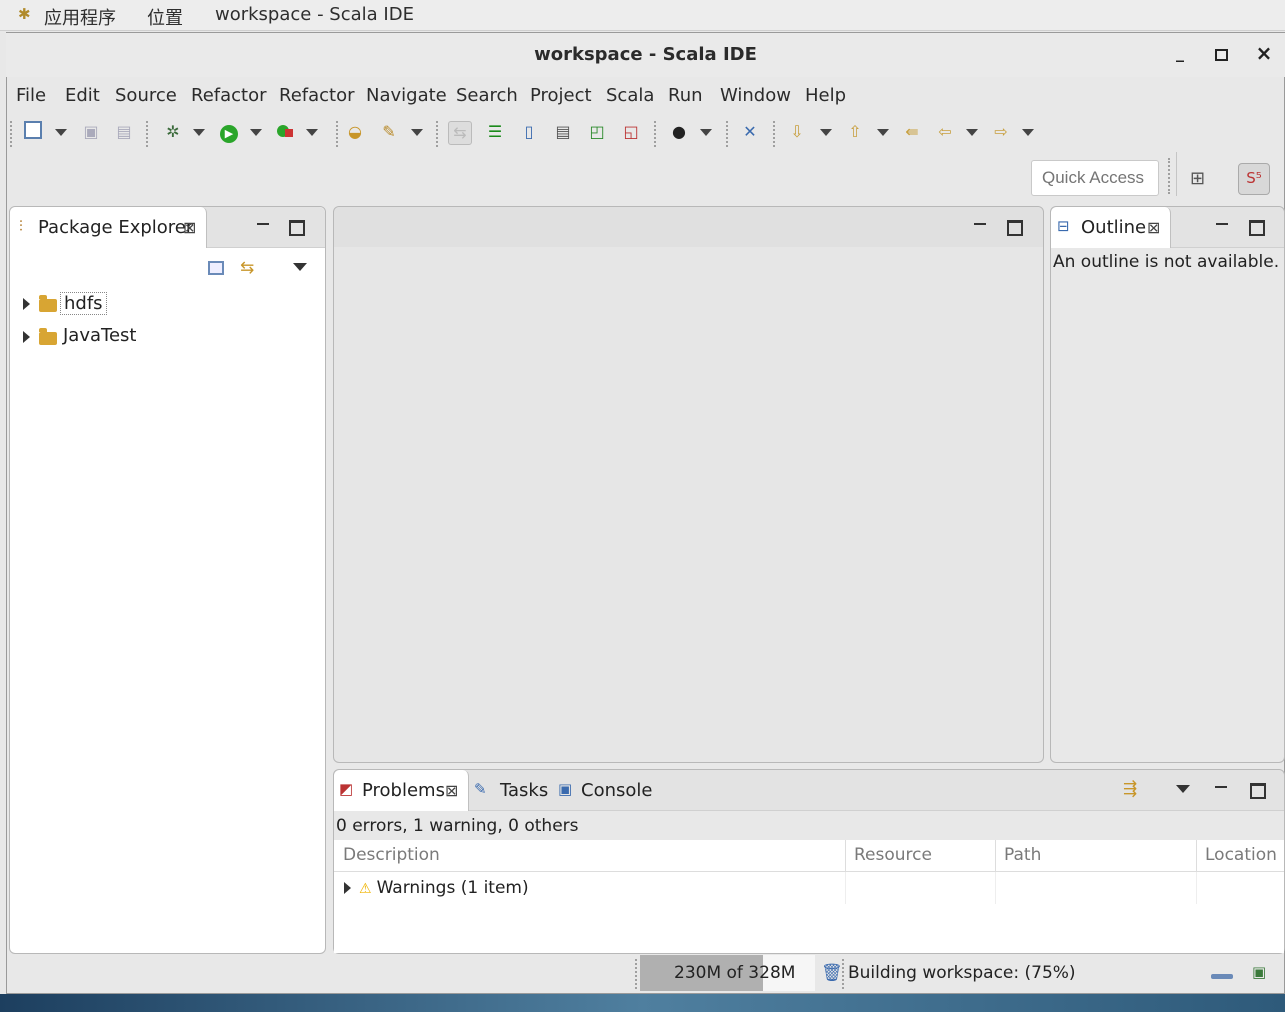 The height and width of the screenshot is (1012, 1285). I want to click on maximize-button, so click(1221, 55).